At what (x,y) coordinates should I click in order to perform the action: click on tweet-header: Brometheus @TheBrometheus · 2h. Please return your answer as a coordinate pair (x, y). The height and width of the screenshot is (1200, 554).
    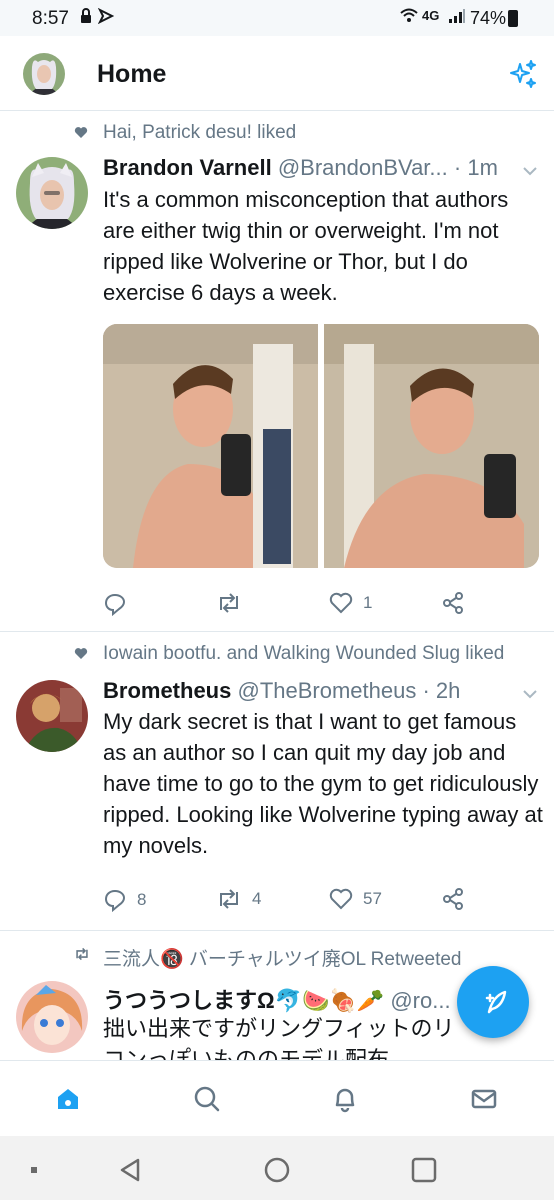
    Looking at the image, I should click on (281, 691).